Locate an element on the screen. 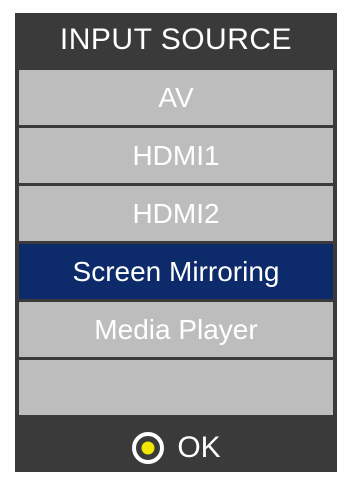  menu-title: INPUT SOURCE is located at coordinates (176, 40).